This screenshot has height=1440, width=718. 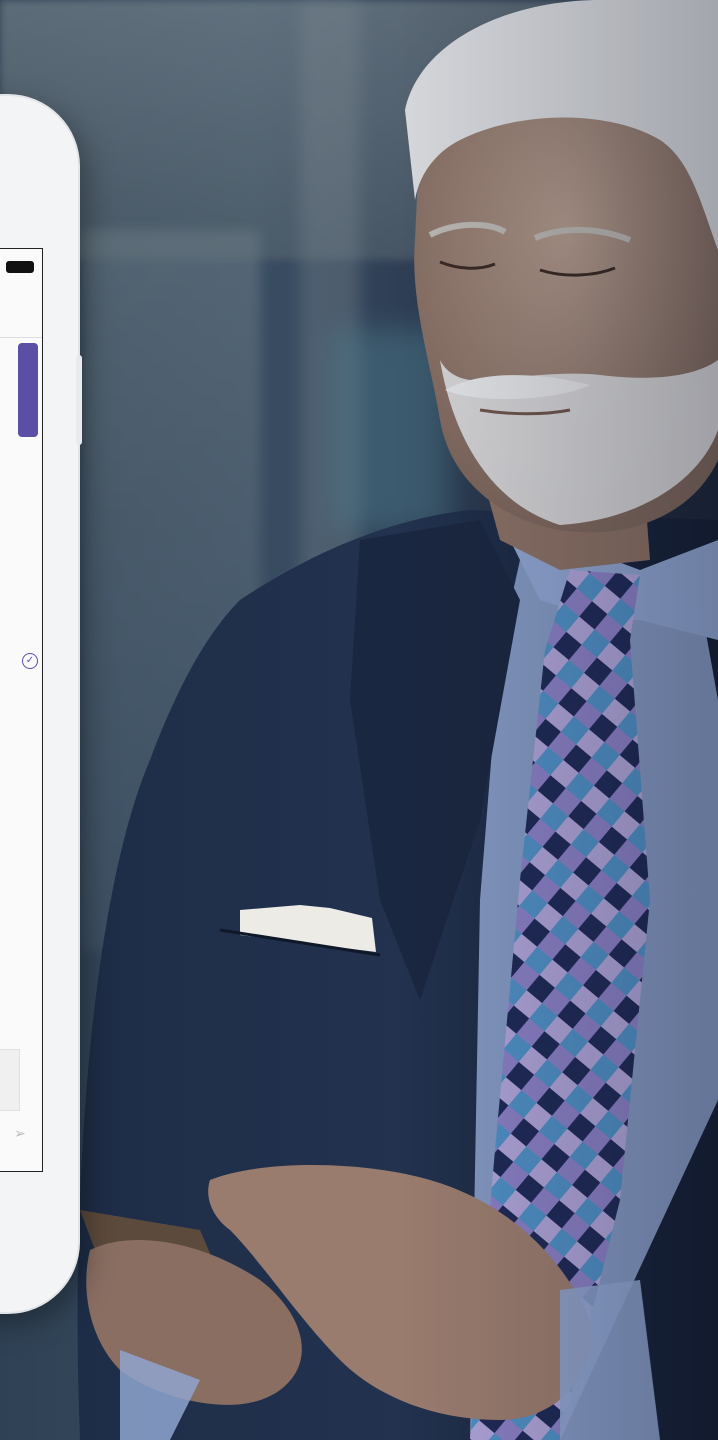 I want to click on send-icon: ➢, so click(x=26, y=1133).